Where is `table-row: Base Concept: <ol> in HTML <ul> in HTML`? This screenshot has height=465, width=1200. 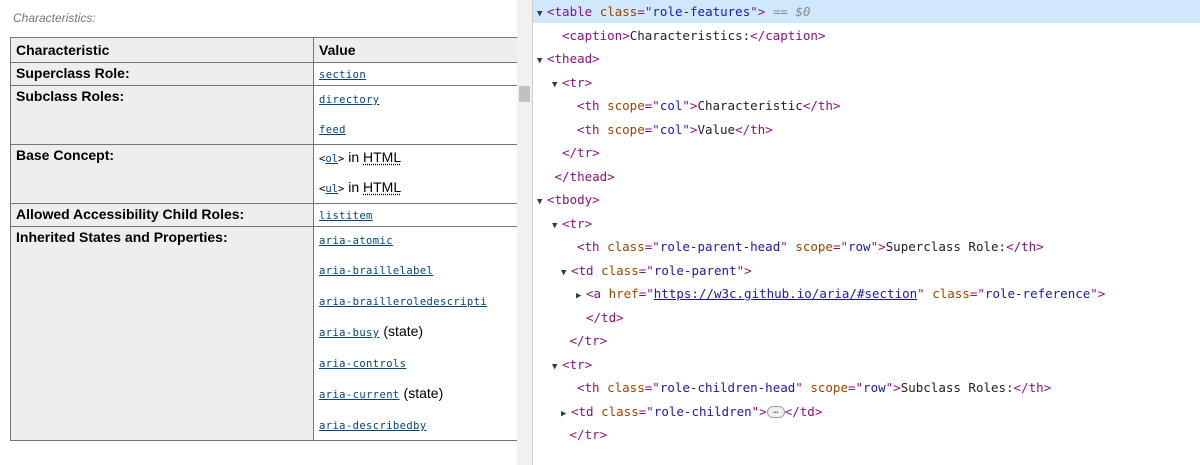
table-row: Base Concept: <ol> in HTML <ul> in HTML is located at coordinates (270, 174).